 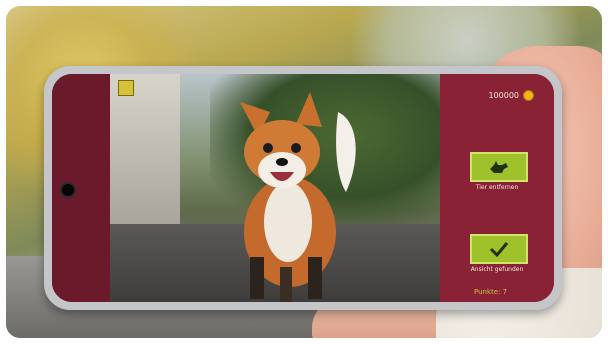 What do you see at coordinates (81, 188) in the screenshot?
I see `left-border-panel` at bounding box center [81, 188].